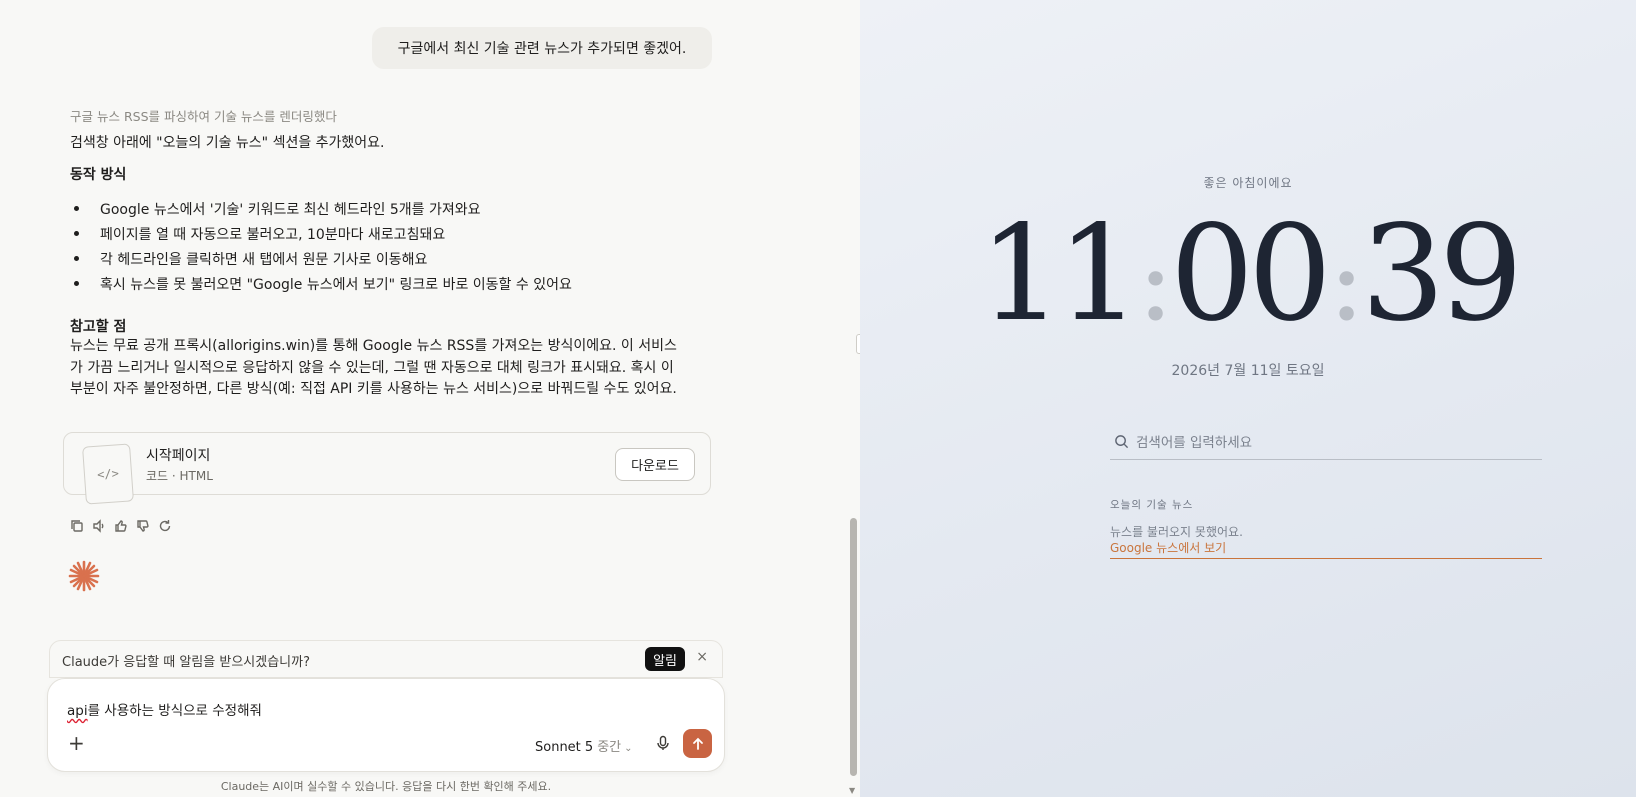 The height and width of the screenshot is (797, 1636). Describe the element at coordinates (584, 745) in the screenshot. I see `model-selector: Sonnet 5 중간 ⌄` at that location.